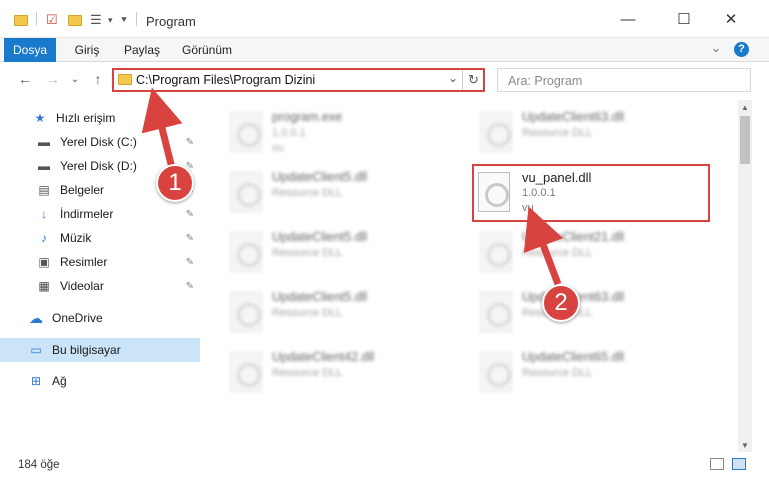 The width and height of the screenshot is (769, 491). What do you see at coordinates (561, 303) in the screenshot?
I see `step-badge-2: 2` at bounding box center [561, 303].